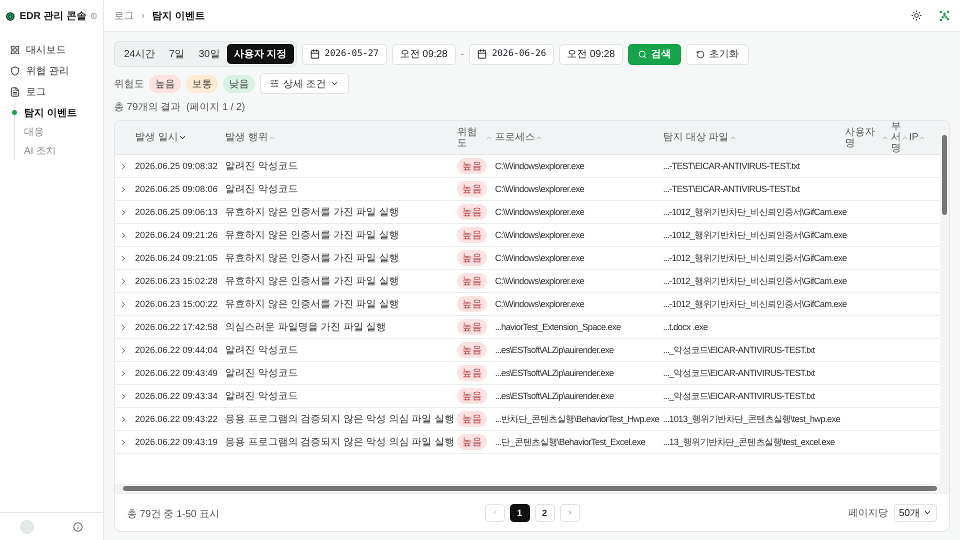 This screenshot has height=540, width=960. Describe the element at coordinates (751, 419) in the screenshot. I see `table-cell: ...1013_행위기반차단_콘텐츠실행\test_hwp.exe` at that location.